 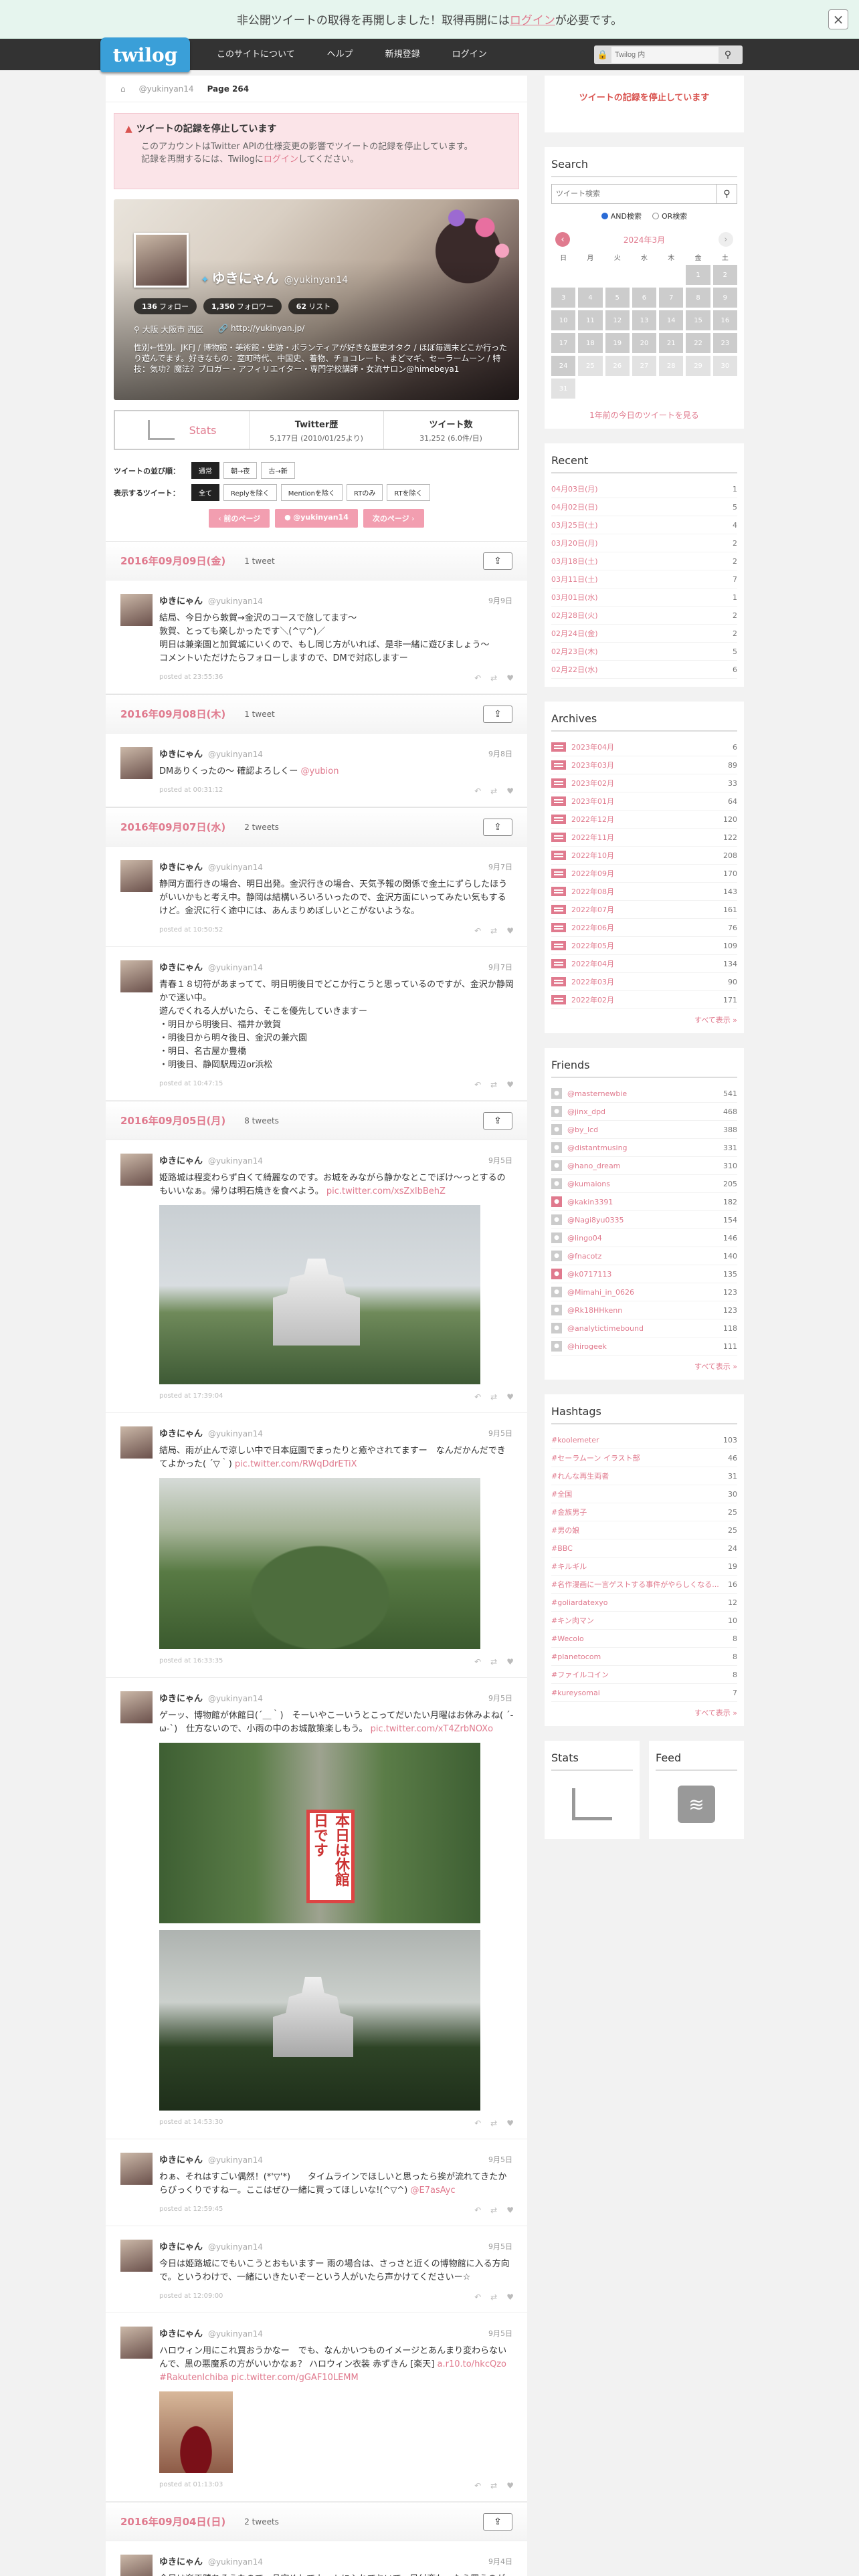 I want to click on calendar-day: 25, so click(x=590, y=366).